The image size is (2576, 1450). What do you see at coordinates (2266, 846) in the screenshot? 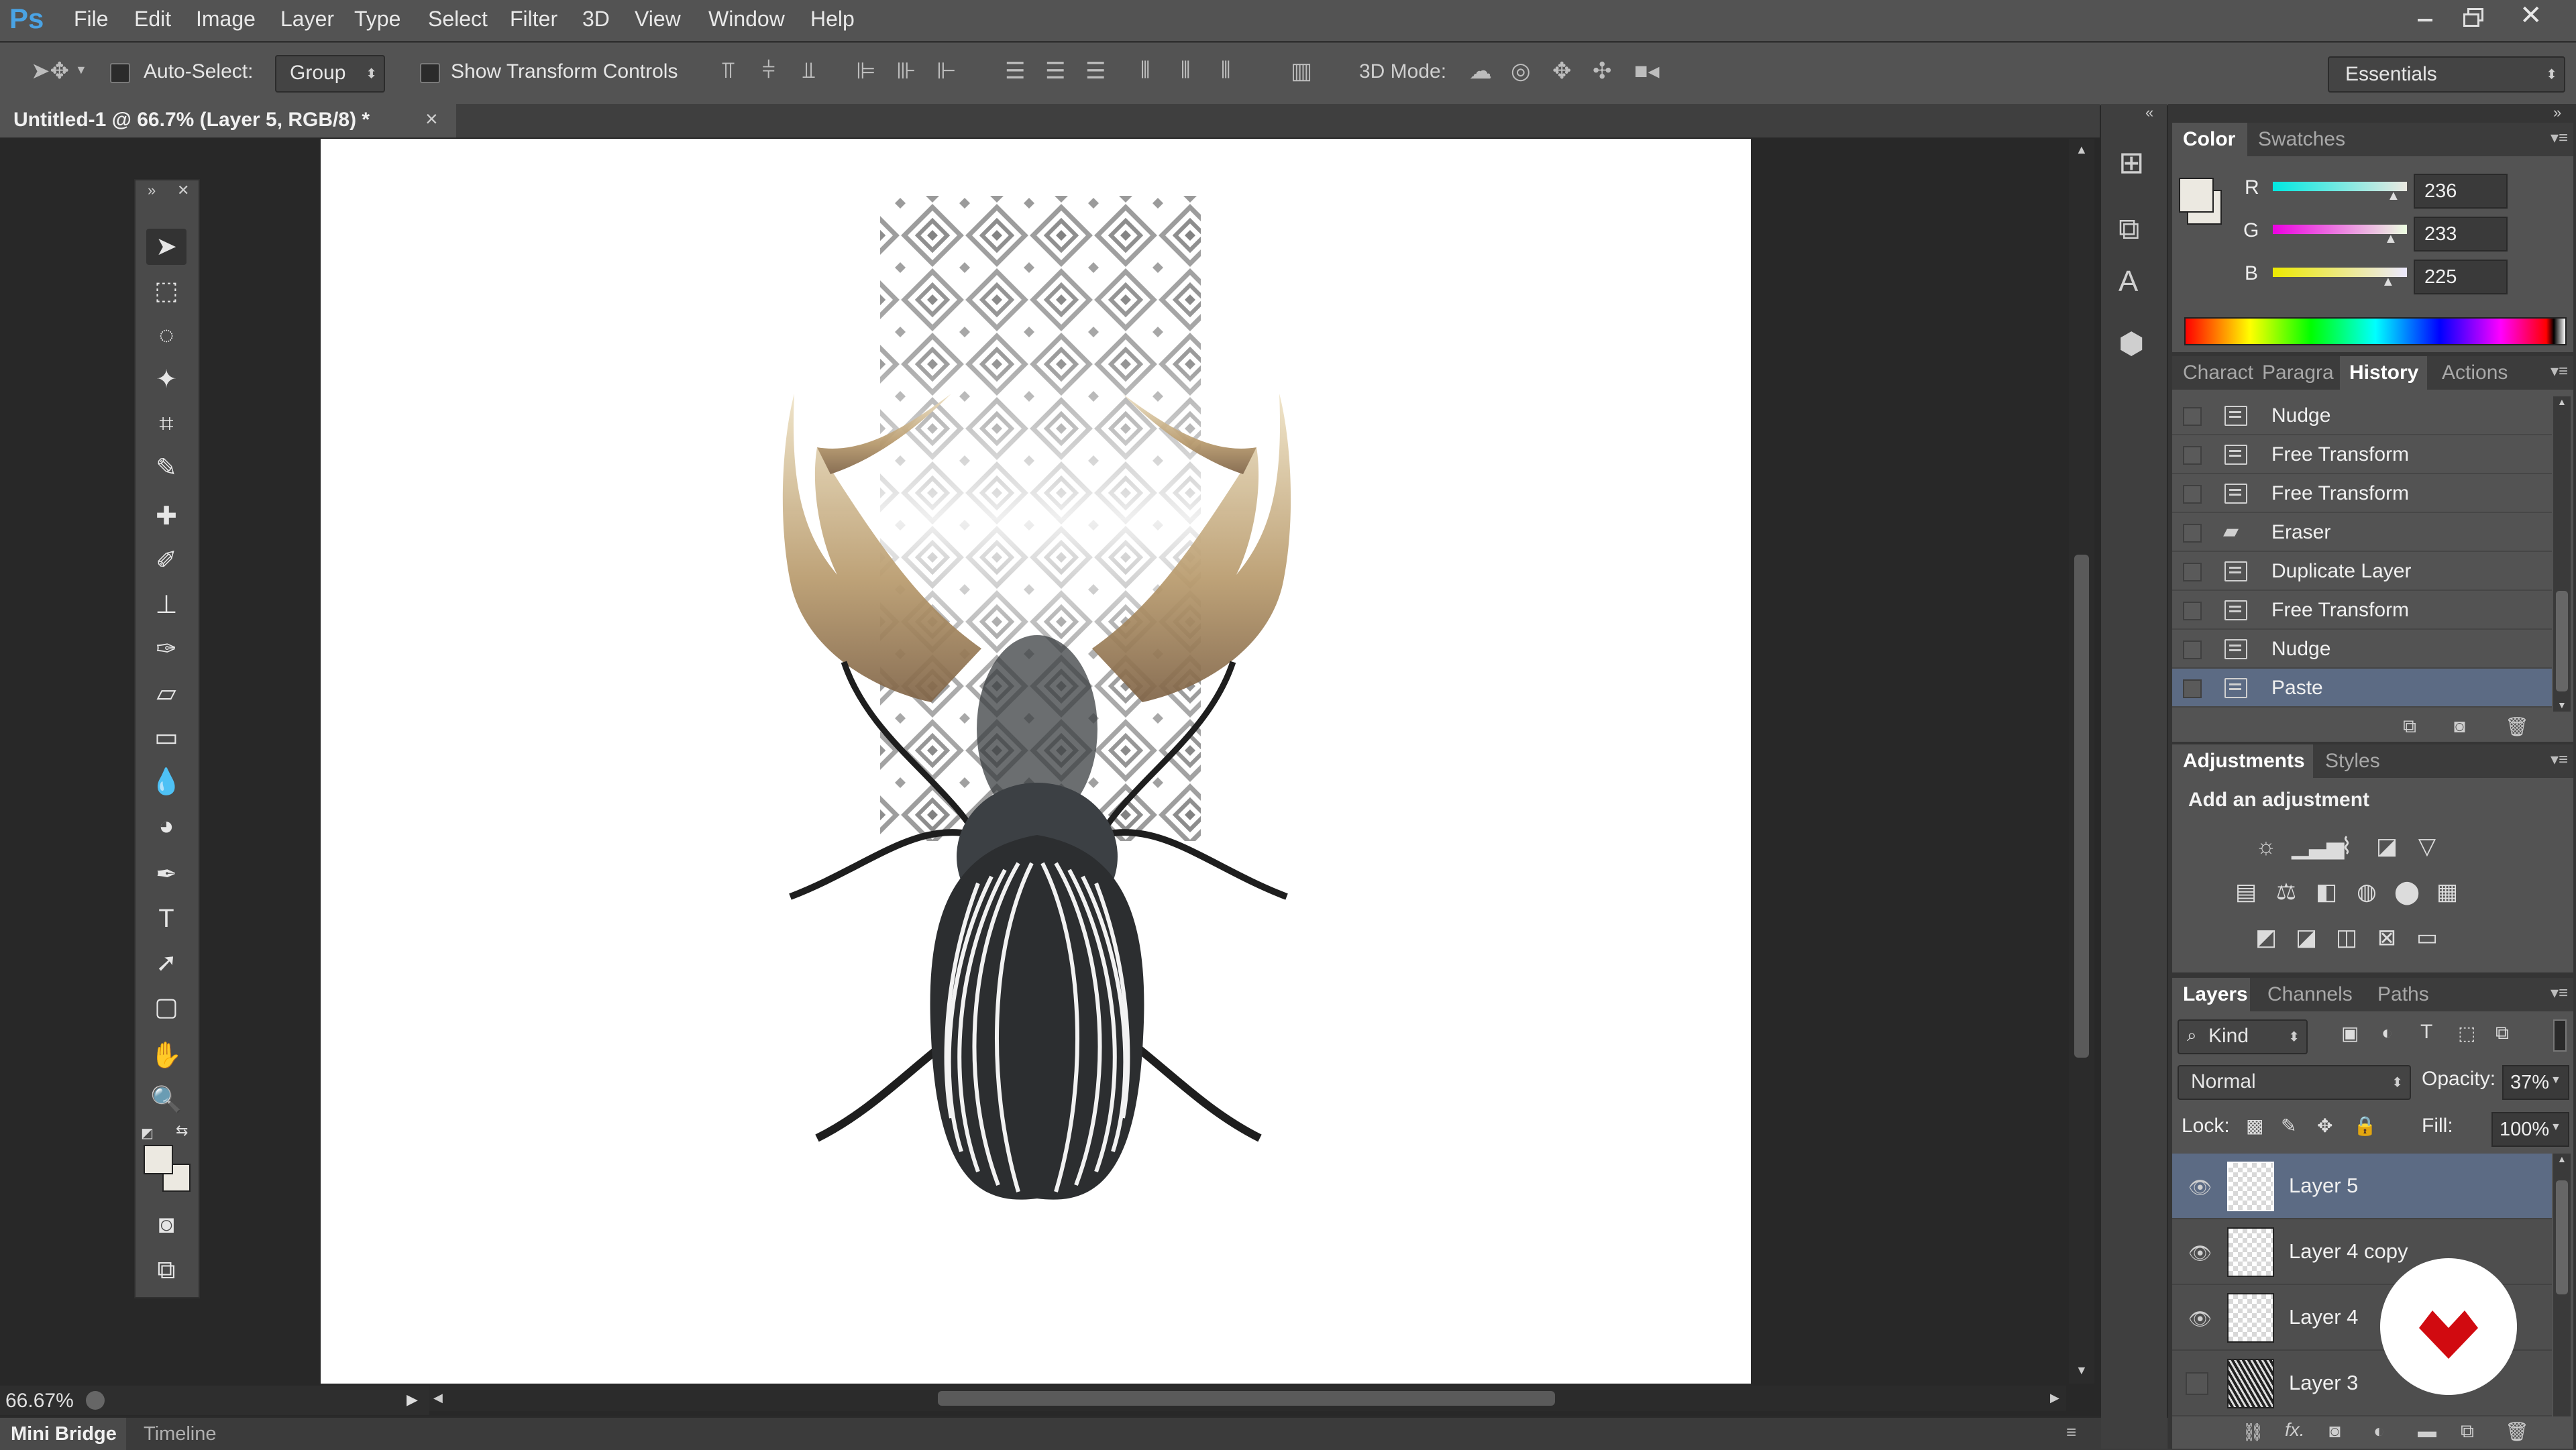
I see `brightness-contrast-icon: ☼` at bounding box center [2266, 846].